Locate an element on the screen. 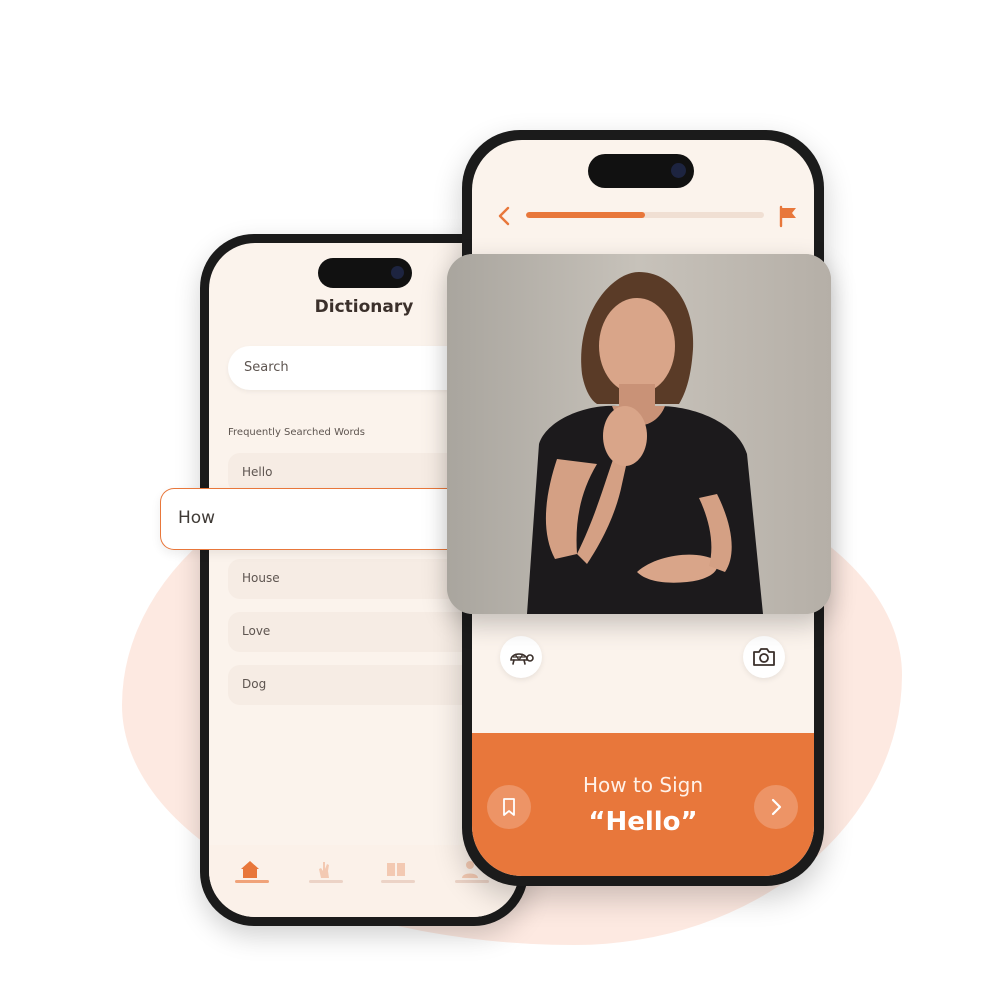  book-icon is located at coordinates (396, 869).